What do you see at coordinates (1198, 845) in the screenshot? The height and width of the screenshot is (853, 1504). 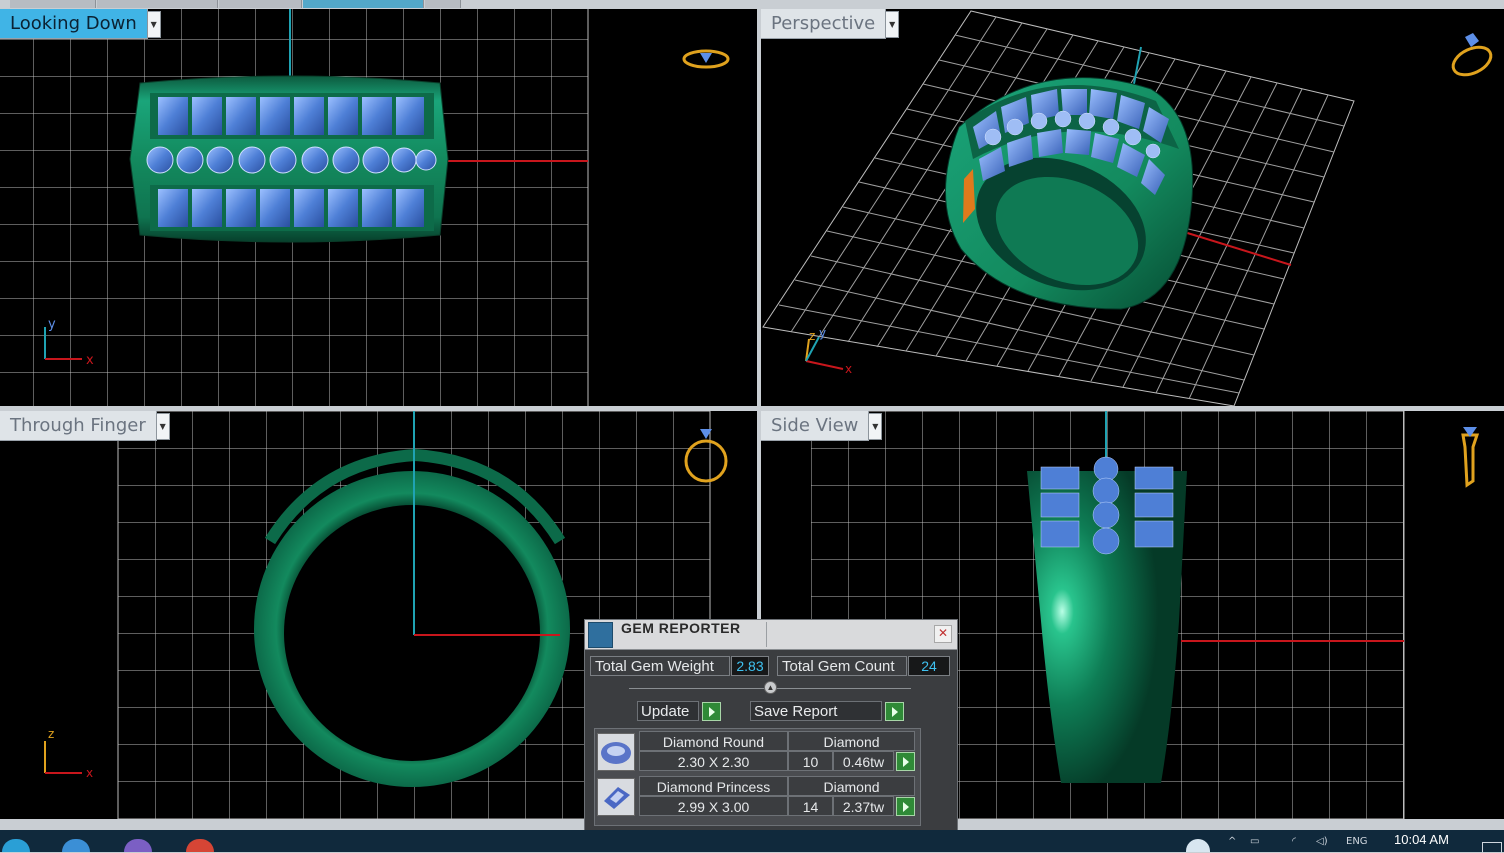 I see `tray-app-icon` at bounding box center [1198, 845].